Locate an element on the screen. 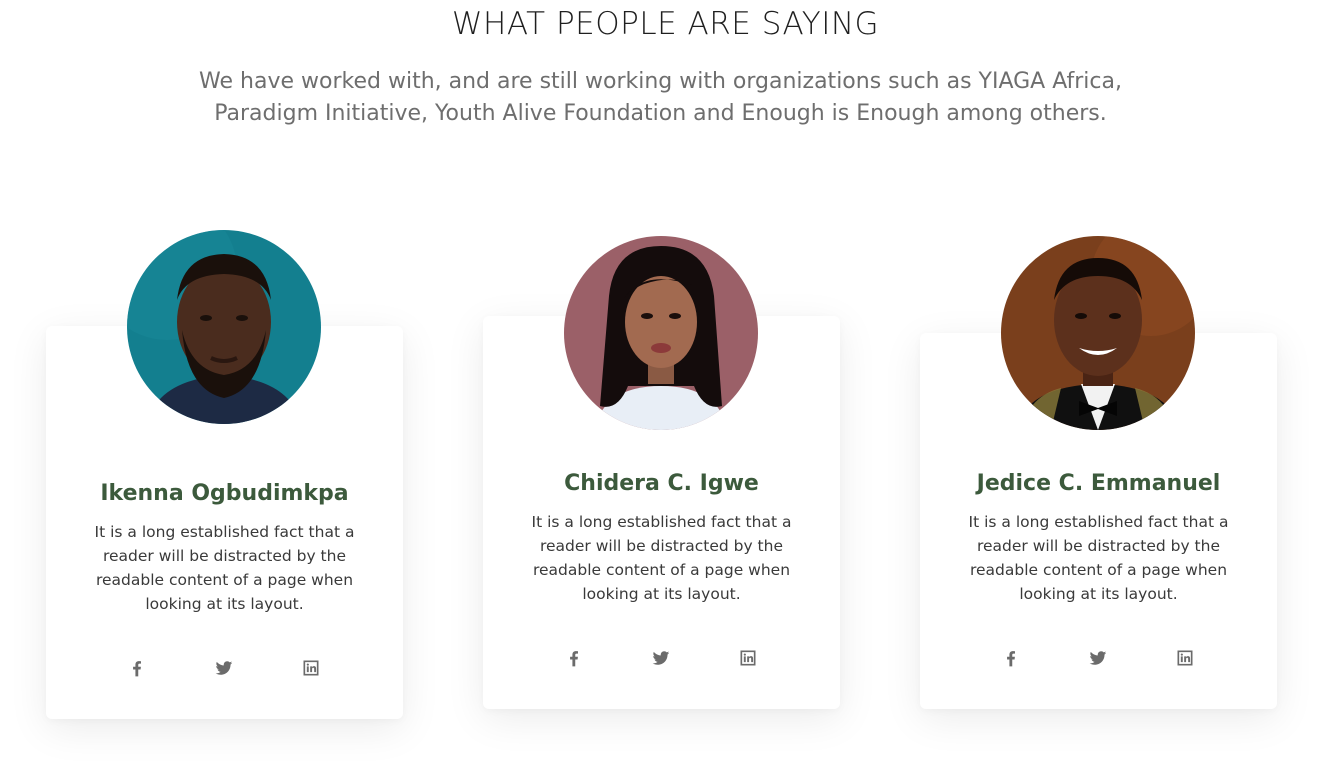 The width and height of the screenshot is (1331, 774). person-name: Chidera C. Igwe is located at coordinates (661, 483).